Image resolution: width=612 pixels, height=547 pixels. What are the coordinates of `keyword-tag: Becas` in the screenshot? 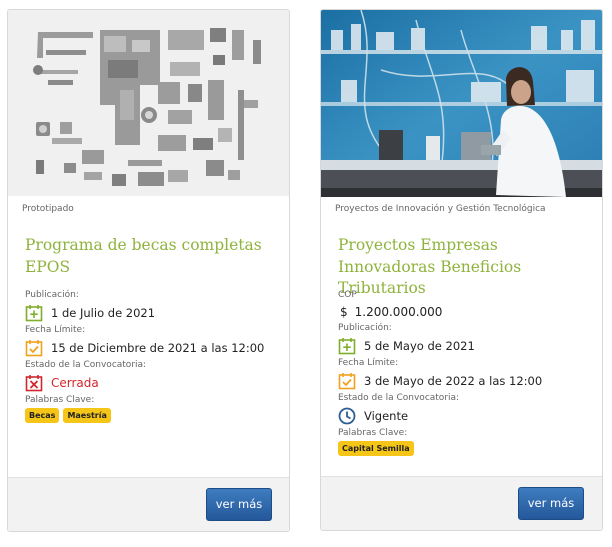 It's located at (42, 415).